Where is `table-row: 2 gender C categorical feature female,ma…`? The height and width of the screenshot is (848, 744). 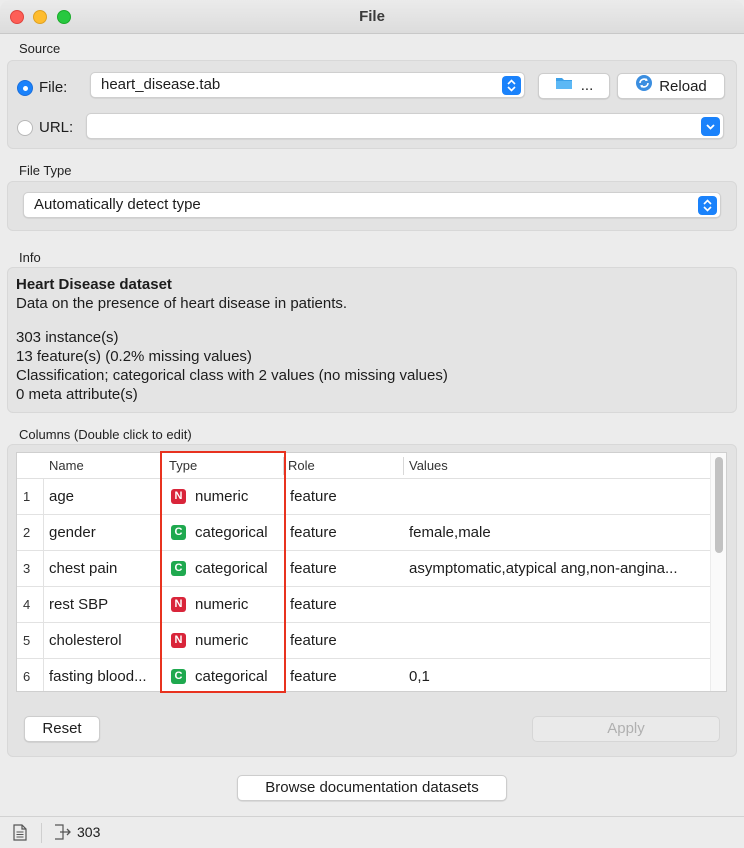 table-row: 2 gender C categorical feature female,ma… is located at coordinates (371, 533).